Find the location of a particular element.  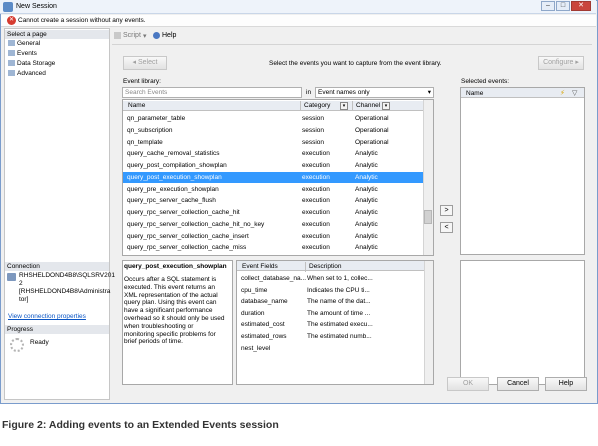

event-name: query_post_compilation_showplan is located at coordinates (177, 165).